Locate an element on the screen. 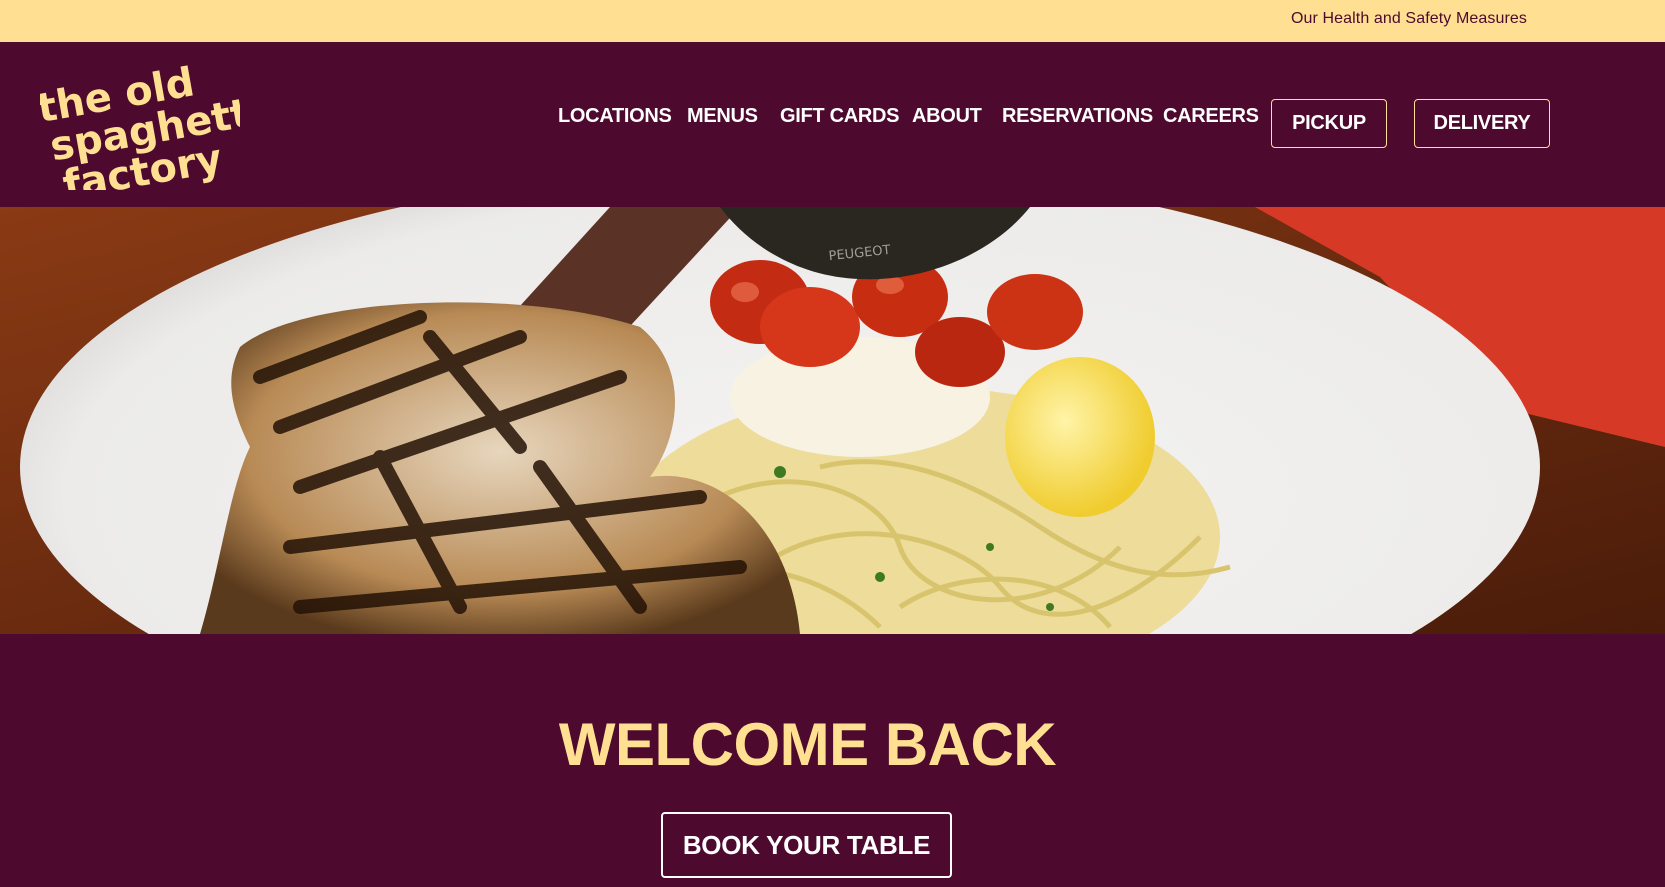 The height and width of the screenshot is (887, 1665). nav-careers: CAREERS is located at coordinates (1211, 116).